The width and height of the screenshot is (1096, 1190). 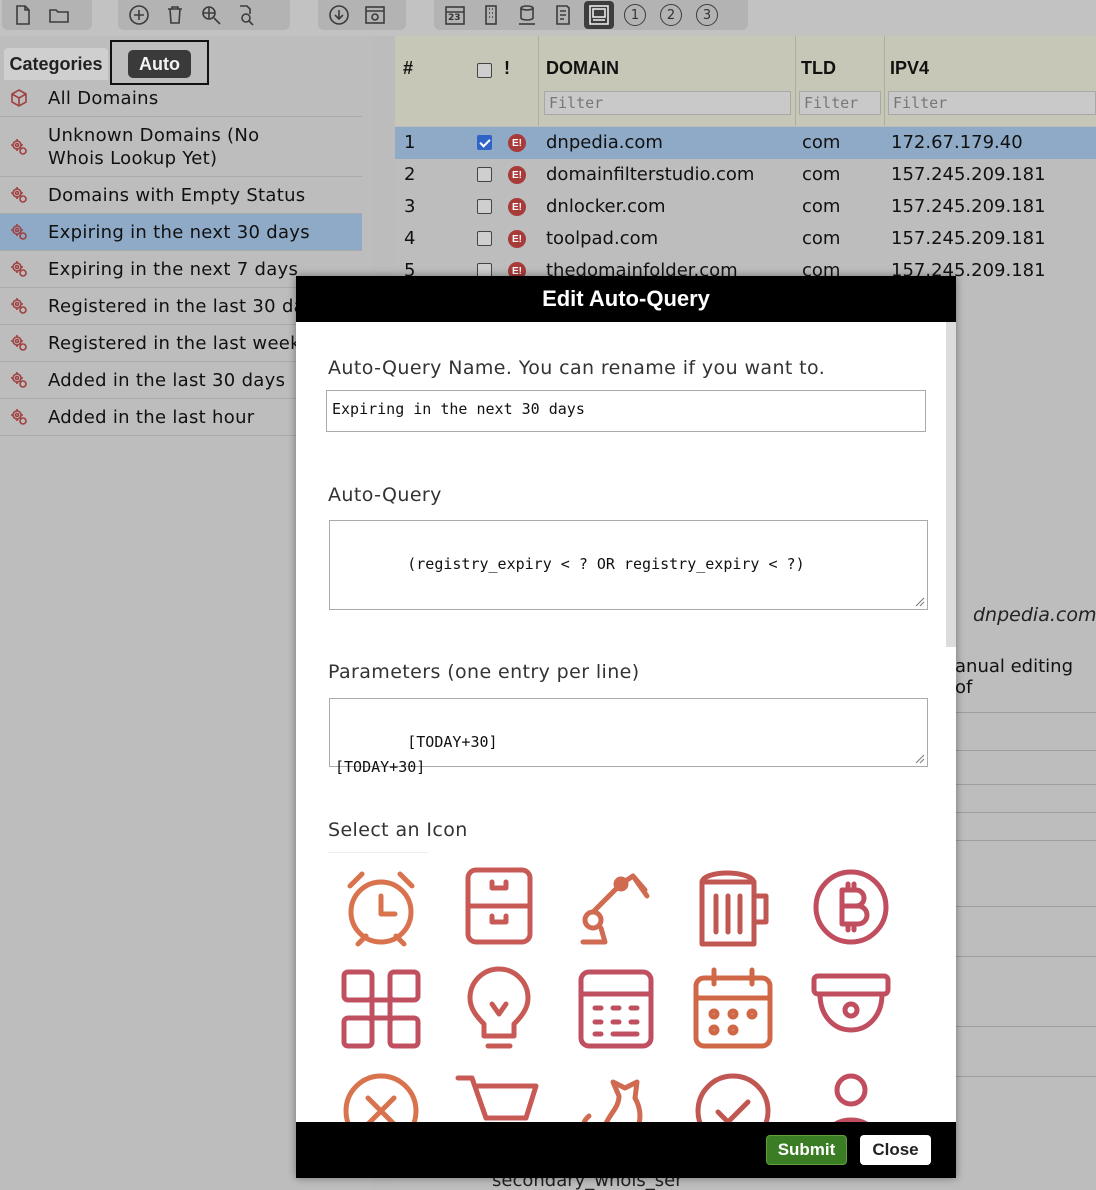 What do you see at coordinates (851, 1009) in the screenshot?
I see `security-camera-icon` at bounding box center [851, 1009].